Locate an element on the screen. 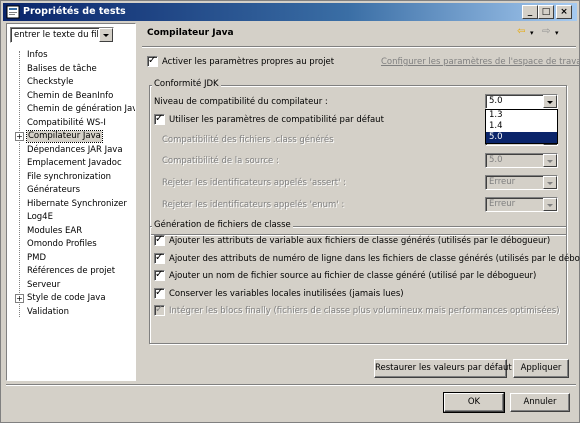 The width and height of the screenshot is (580, 423). forward-menu-chevron-down-icon: ▾ is located at coordinates (557, 33).